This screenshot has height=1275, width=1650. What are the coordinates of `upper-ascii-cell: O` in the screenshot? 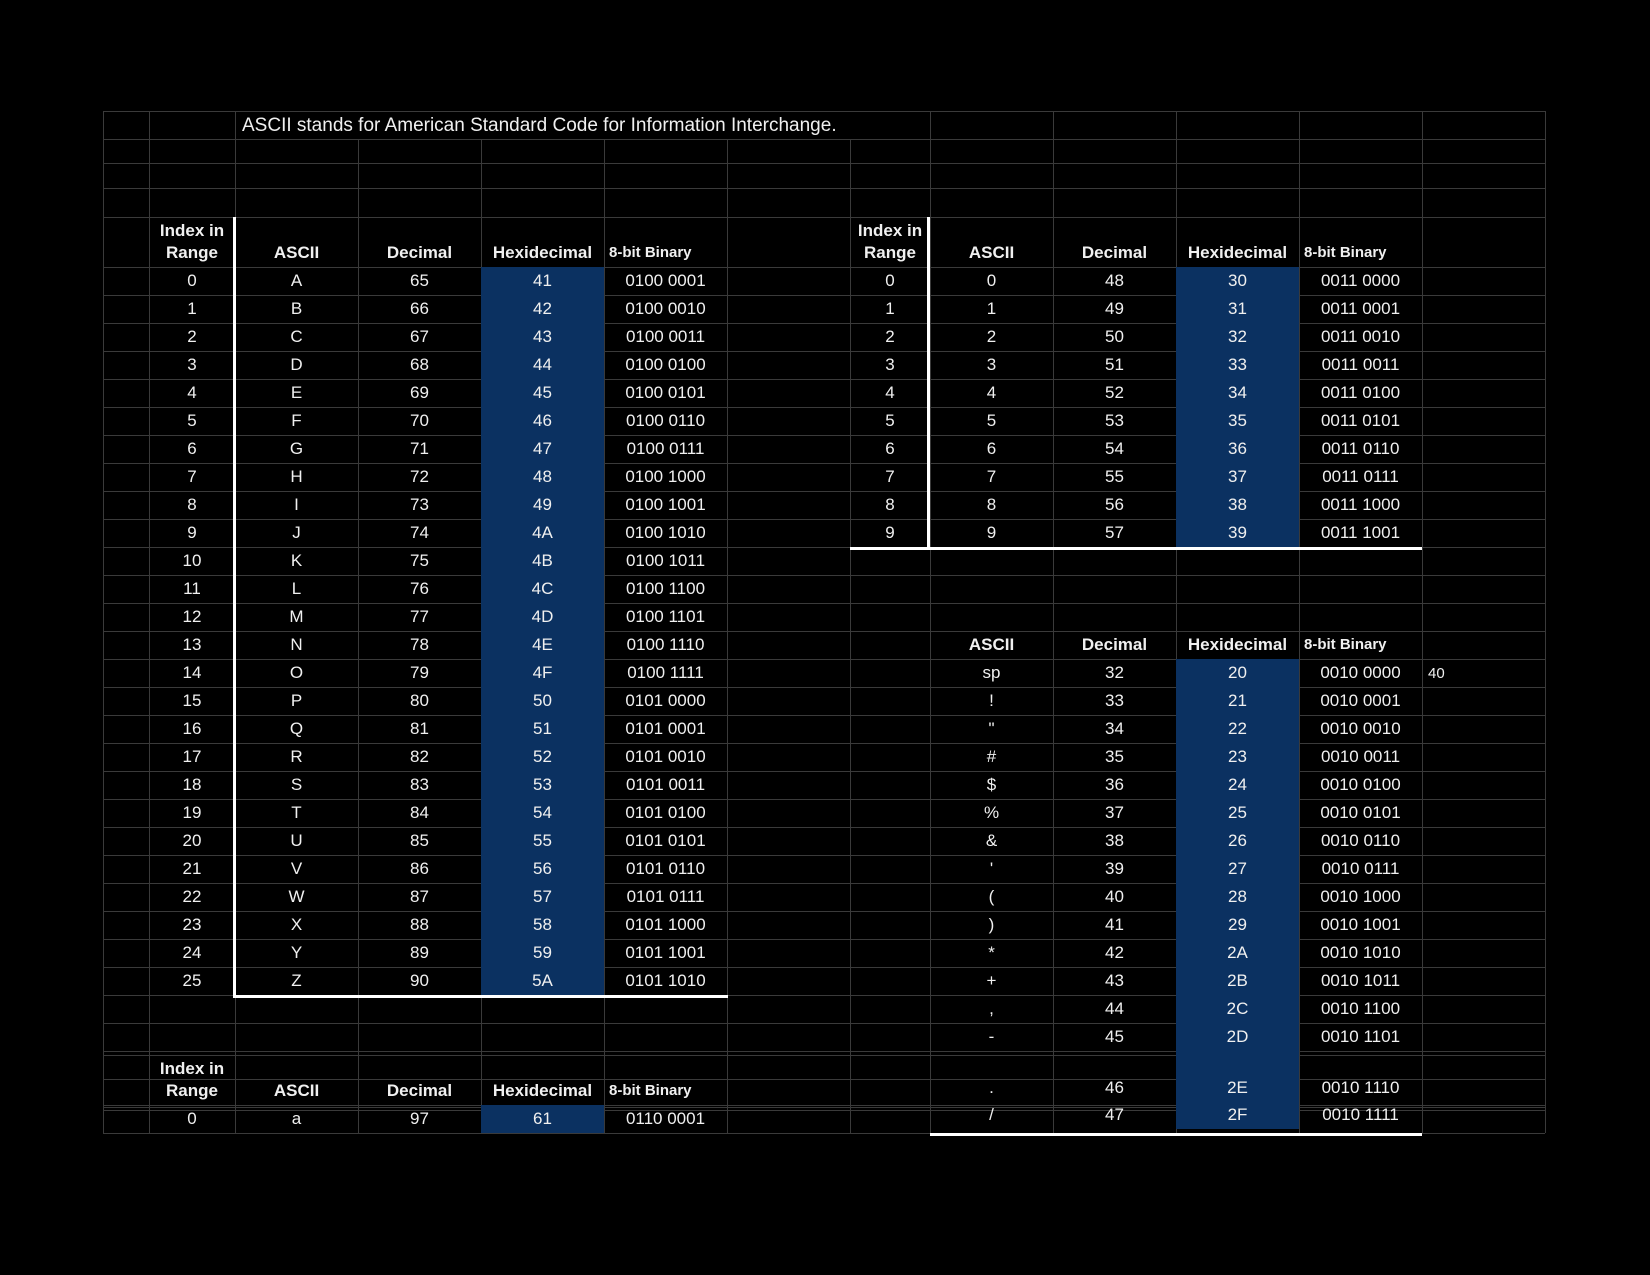 It's located at (296, 673).